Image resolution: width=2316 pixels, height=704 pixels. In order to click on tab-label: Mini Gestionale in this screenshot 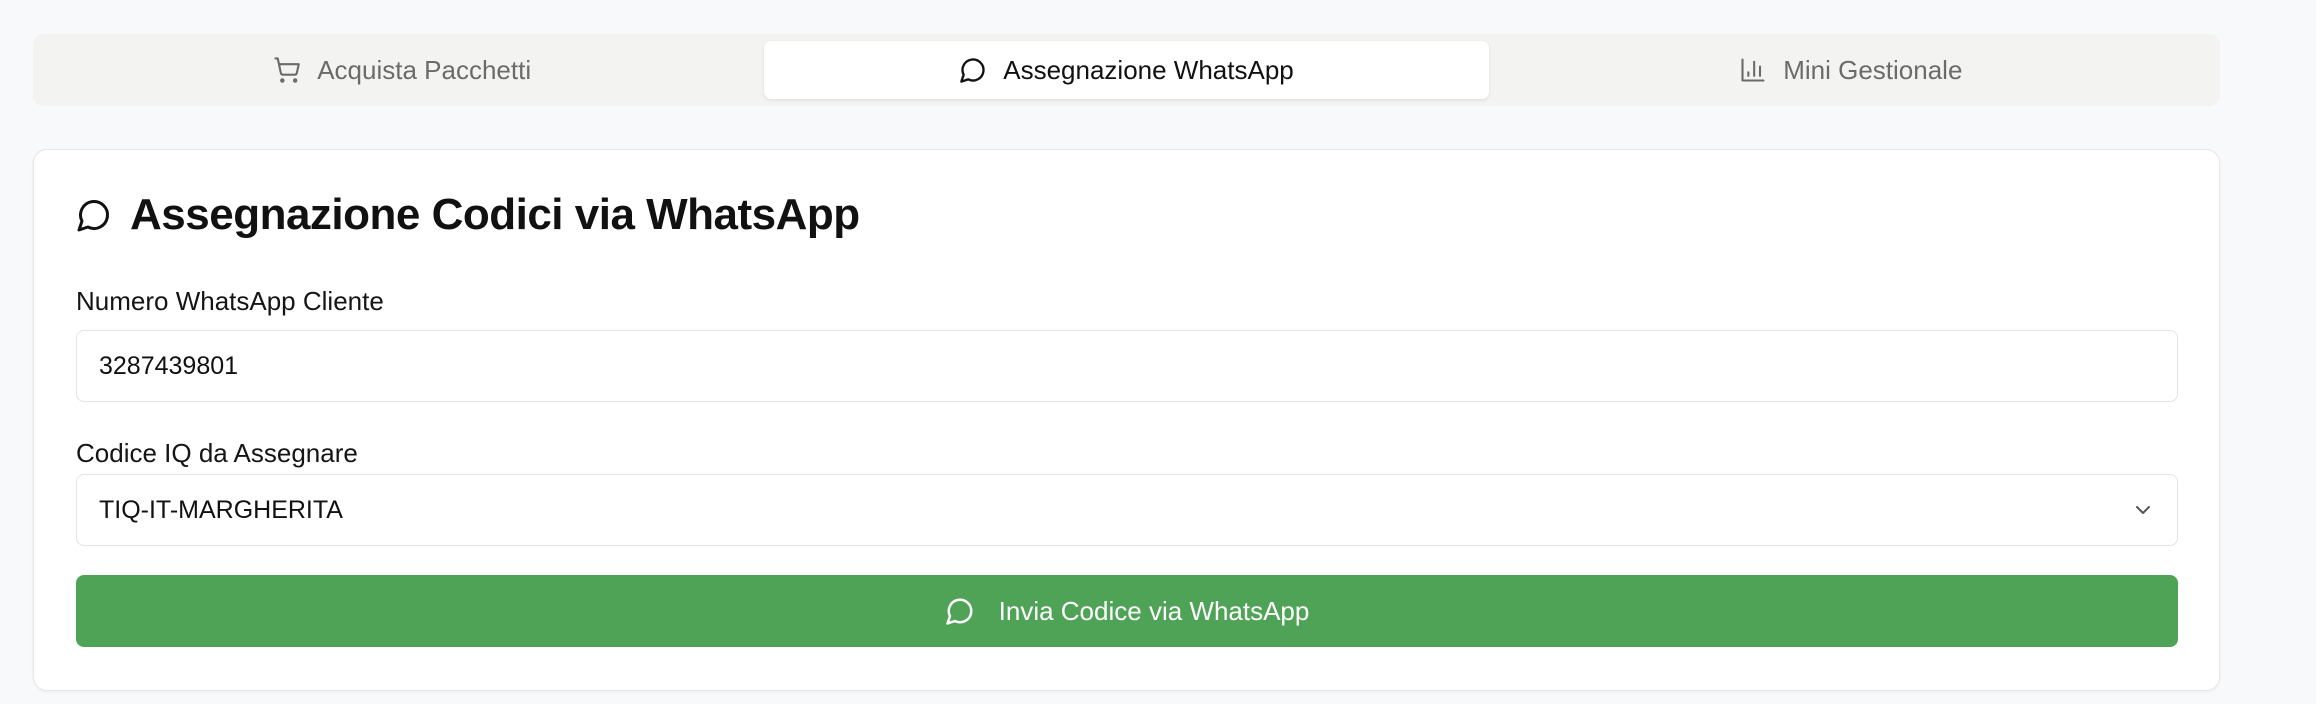, I will do `click(1873, 69)`.